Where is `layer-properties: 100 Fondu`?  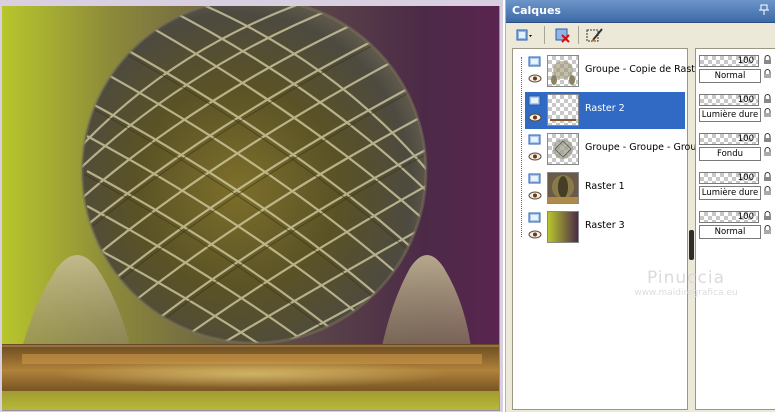
layer-properties: 100 Fondu is located at coordinates (736, 148).